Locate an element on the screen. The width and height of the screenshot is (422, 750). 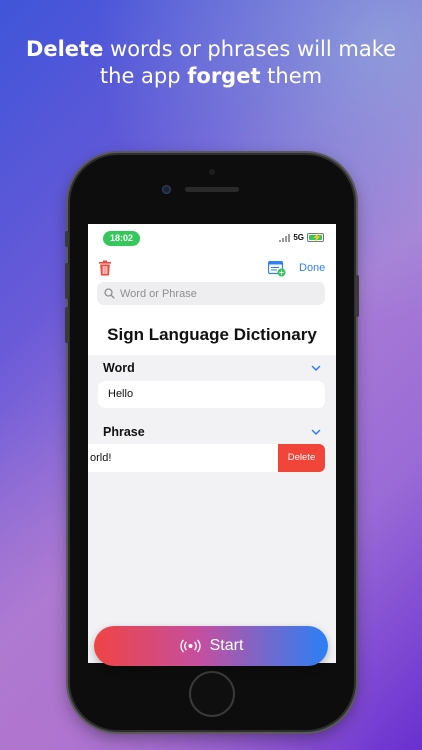
catalog-add-icon is located at coordinates (277, 269).